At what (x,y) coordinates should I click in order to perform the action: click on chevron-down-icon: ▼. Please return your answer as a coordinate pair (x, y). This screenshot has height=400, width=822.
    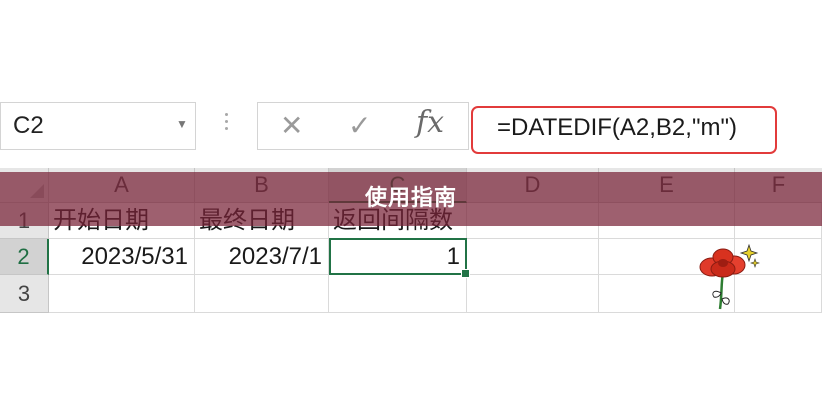
    Looking at the image, I should click on (182, 124).